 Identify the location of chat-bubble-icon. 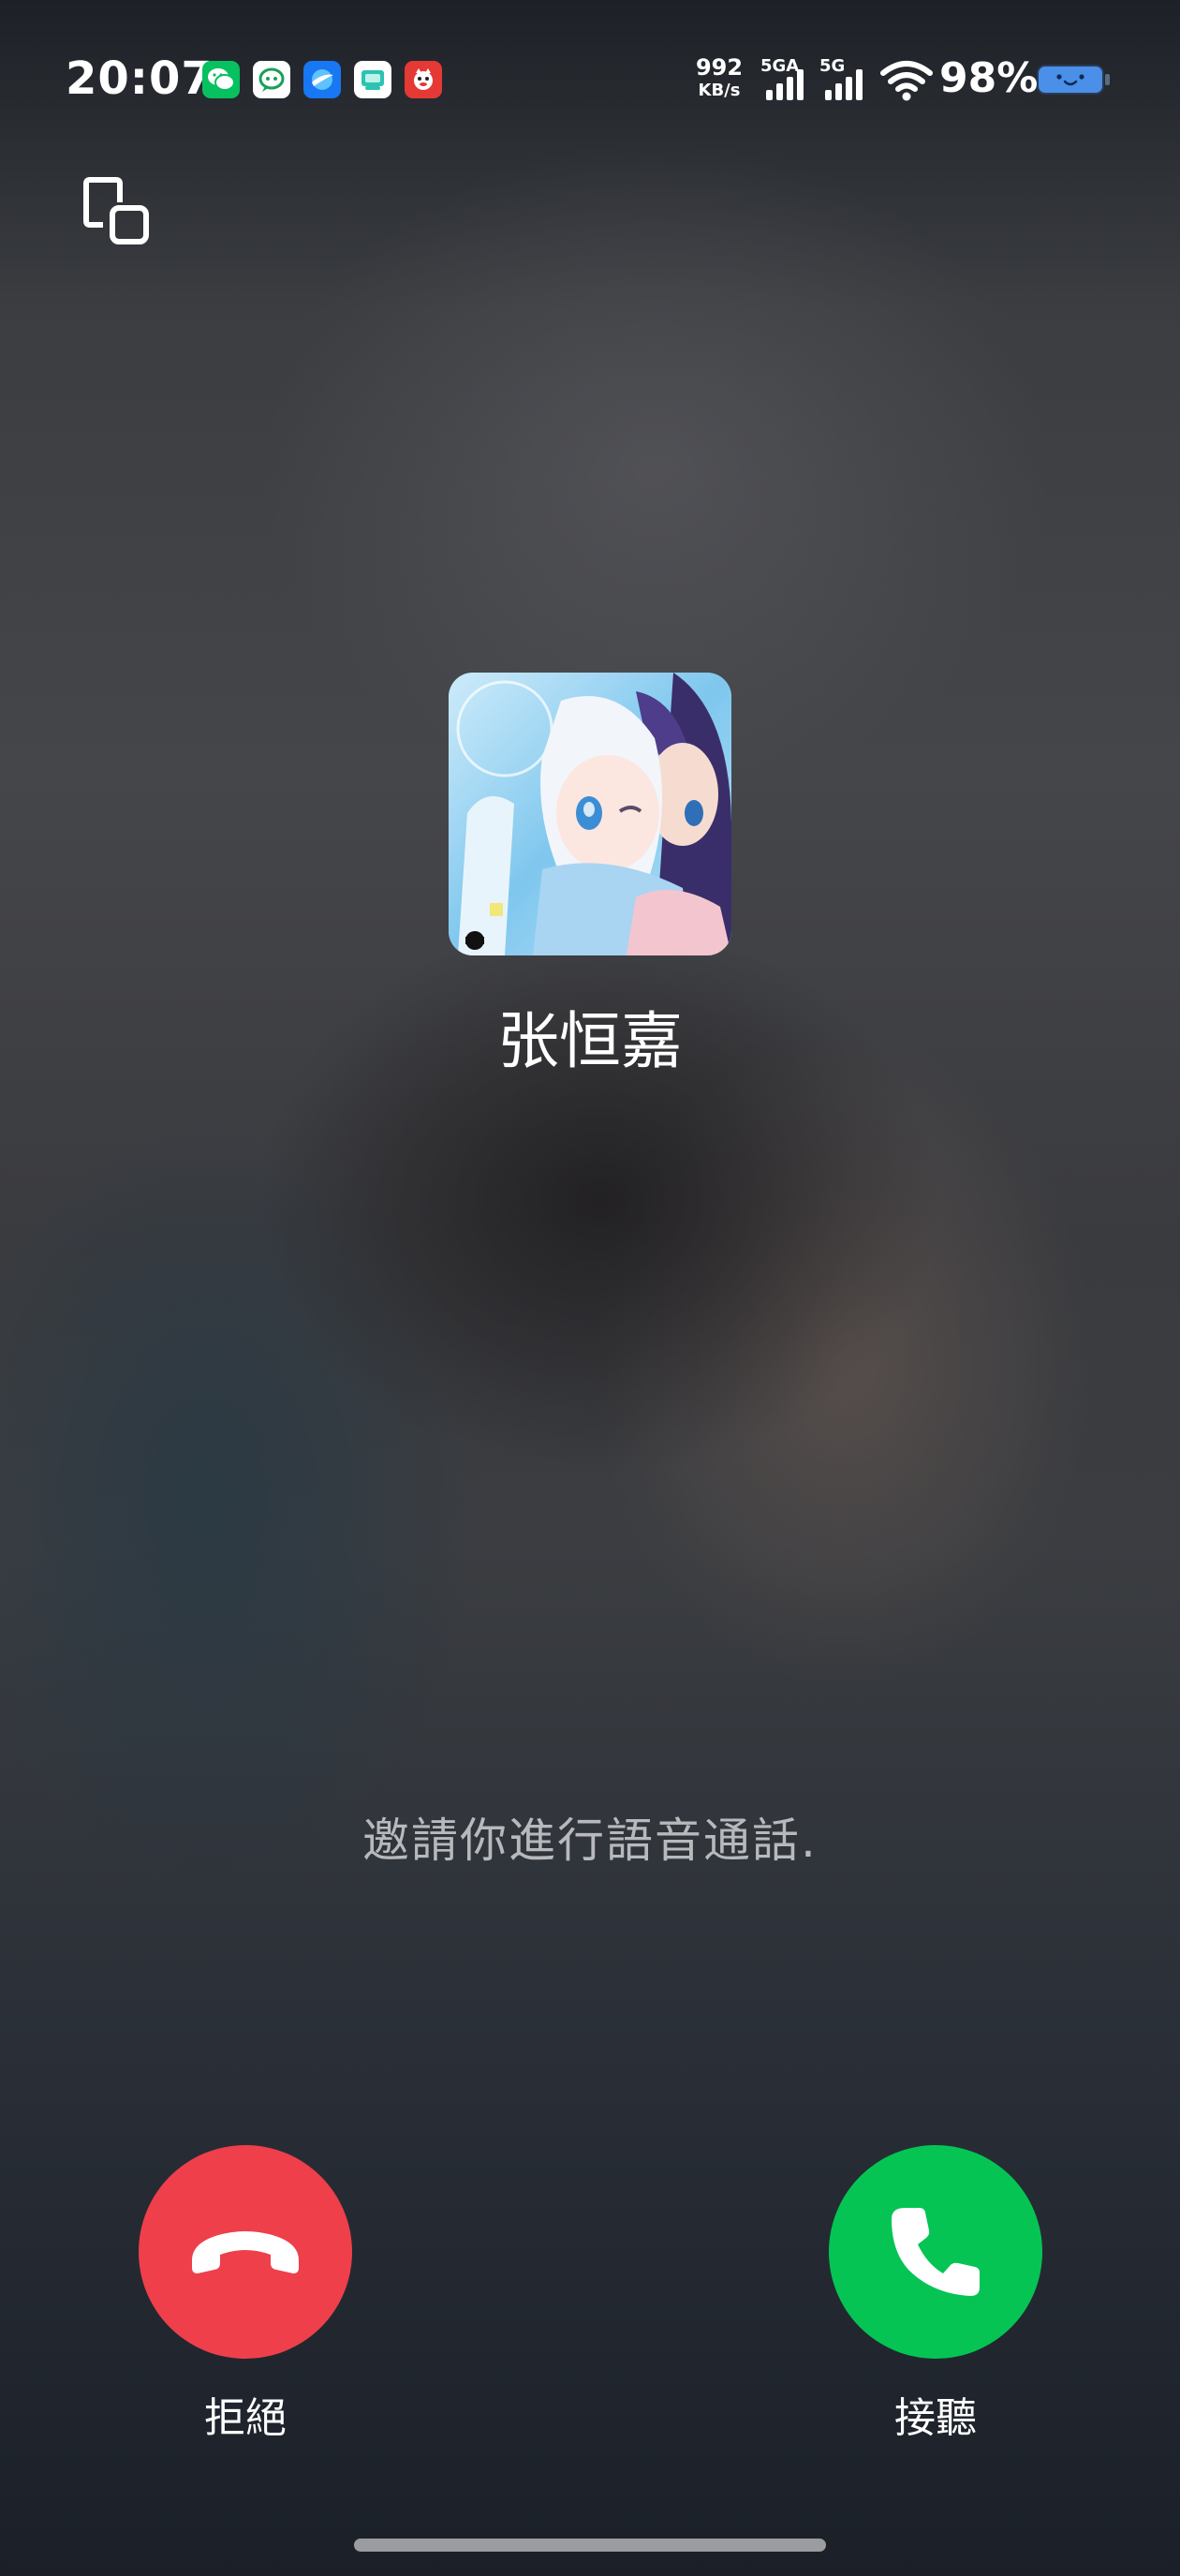
(271, 79).